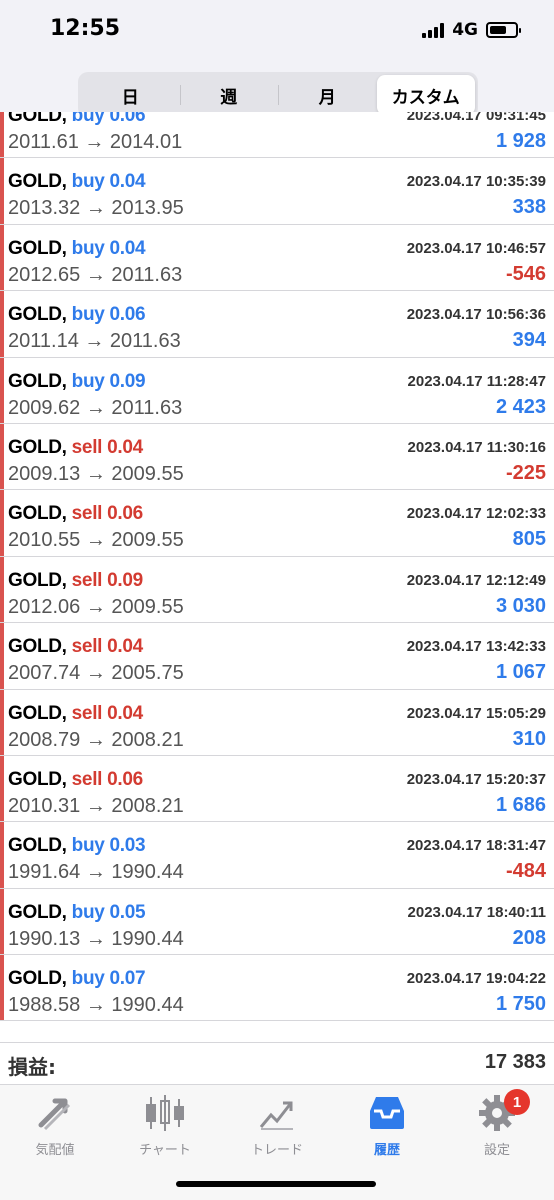 This screenshot has width=554, height=1200. Describe the element at coordinates (387, 1113) in the screenshot. I see `history-tray-icon` at that location.